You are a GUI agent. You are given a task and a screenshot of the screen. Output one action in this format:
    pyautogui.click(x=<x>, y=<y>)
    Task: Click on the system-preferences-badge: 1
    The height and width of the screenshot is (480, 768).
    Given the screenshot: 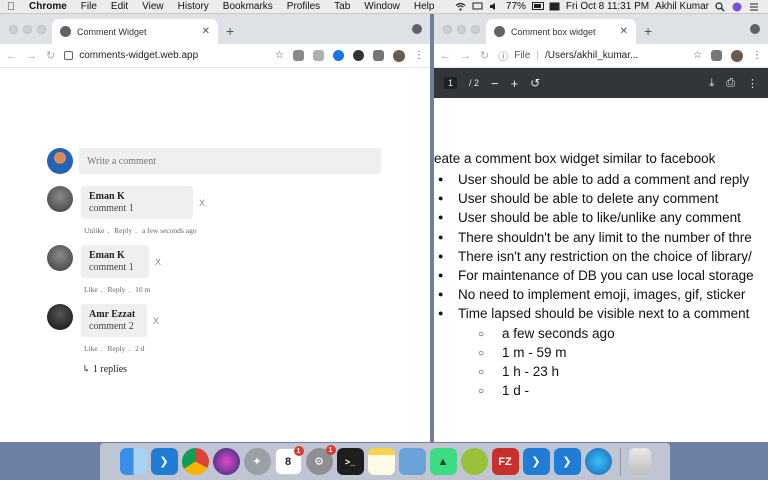 What is the action you would take?
    pyautogui.click(x=330, y=450)
    